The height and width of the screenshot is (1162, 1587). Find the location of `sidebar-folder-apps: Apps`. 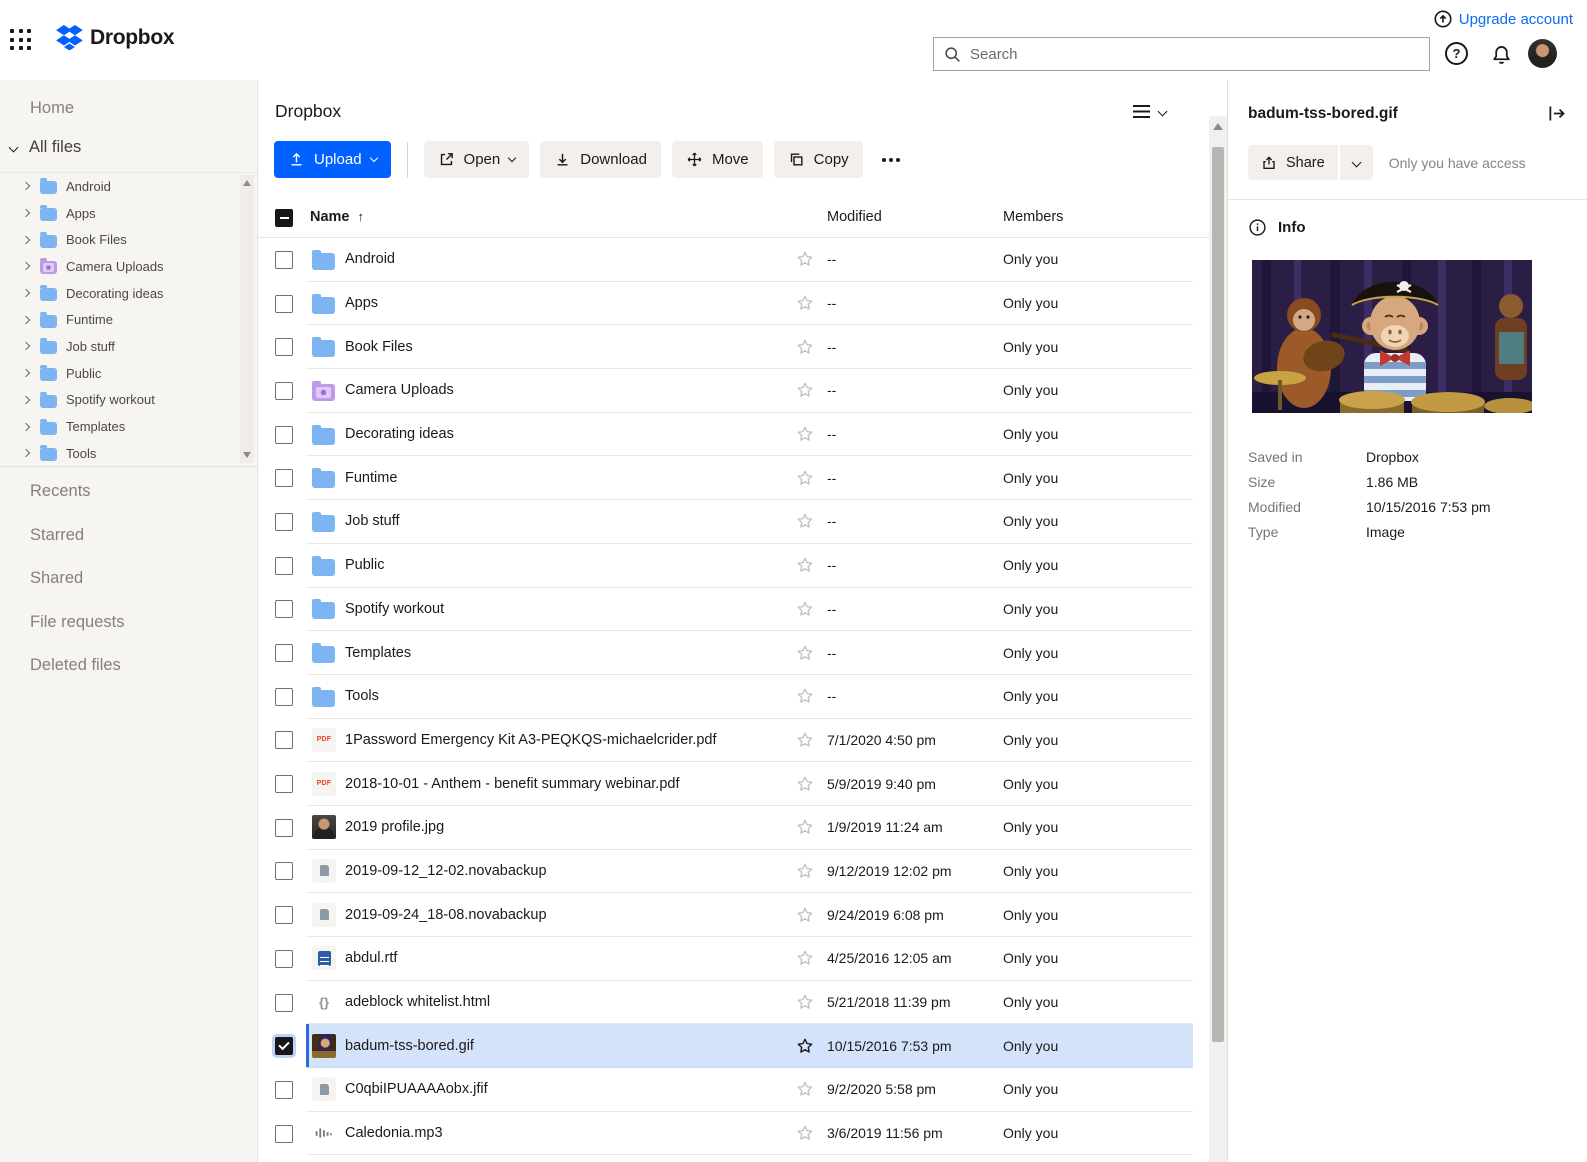

sidebar-folder-apps: Apps is located at coordinates (128, 213).